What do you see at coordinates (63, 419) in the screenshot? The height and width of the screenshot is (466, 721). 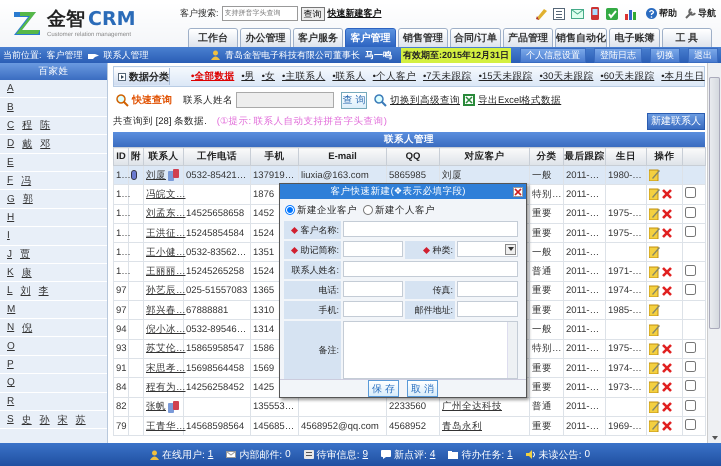 I see `surname-link: 宋` at bounding box center [63, 419].